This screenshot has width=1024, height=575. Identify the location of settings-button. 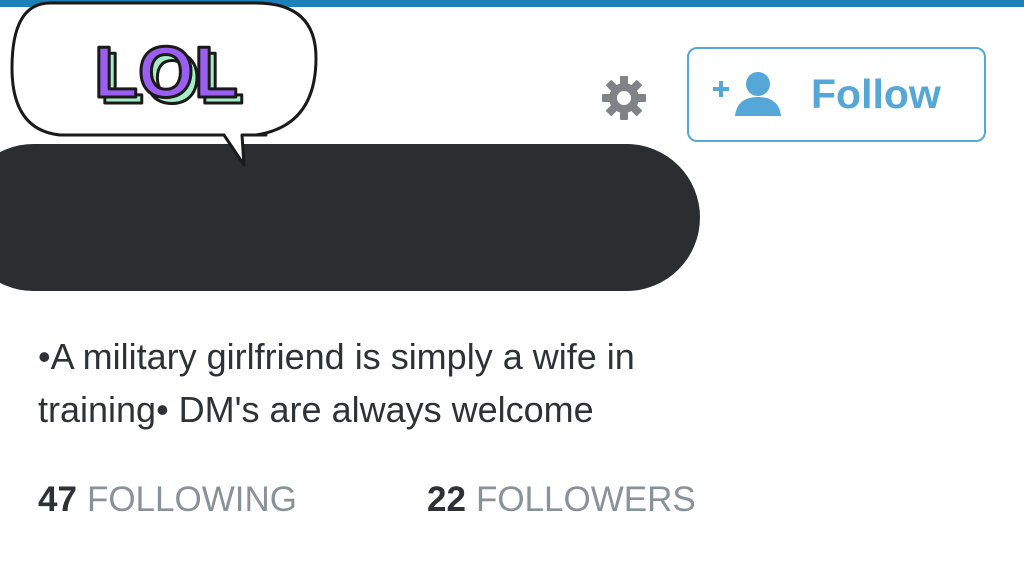
(624, 98).